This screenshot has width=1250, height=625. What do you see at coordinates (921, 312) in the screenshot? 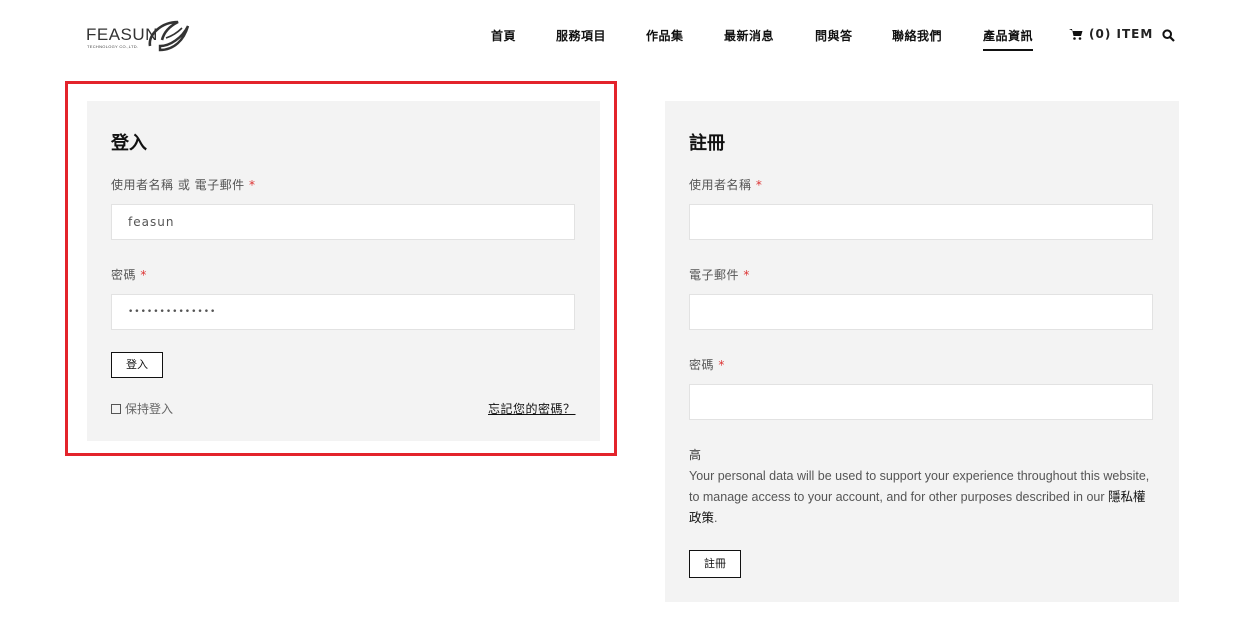
I see `register-email-input` at bounding box center [921, 312].